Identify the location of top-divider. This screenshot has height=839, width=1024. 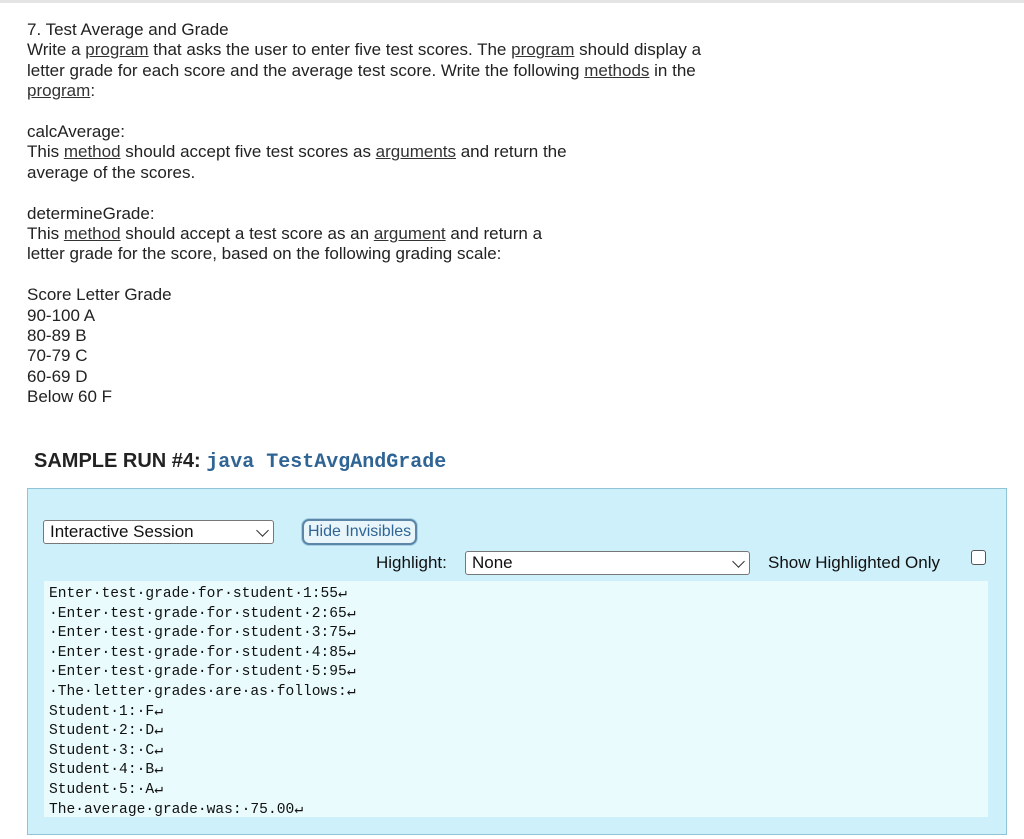
(512, 1).